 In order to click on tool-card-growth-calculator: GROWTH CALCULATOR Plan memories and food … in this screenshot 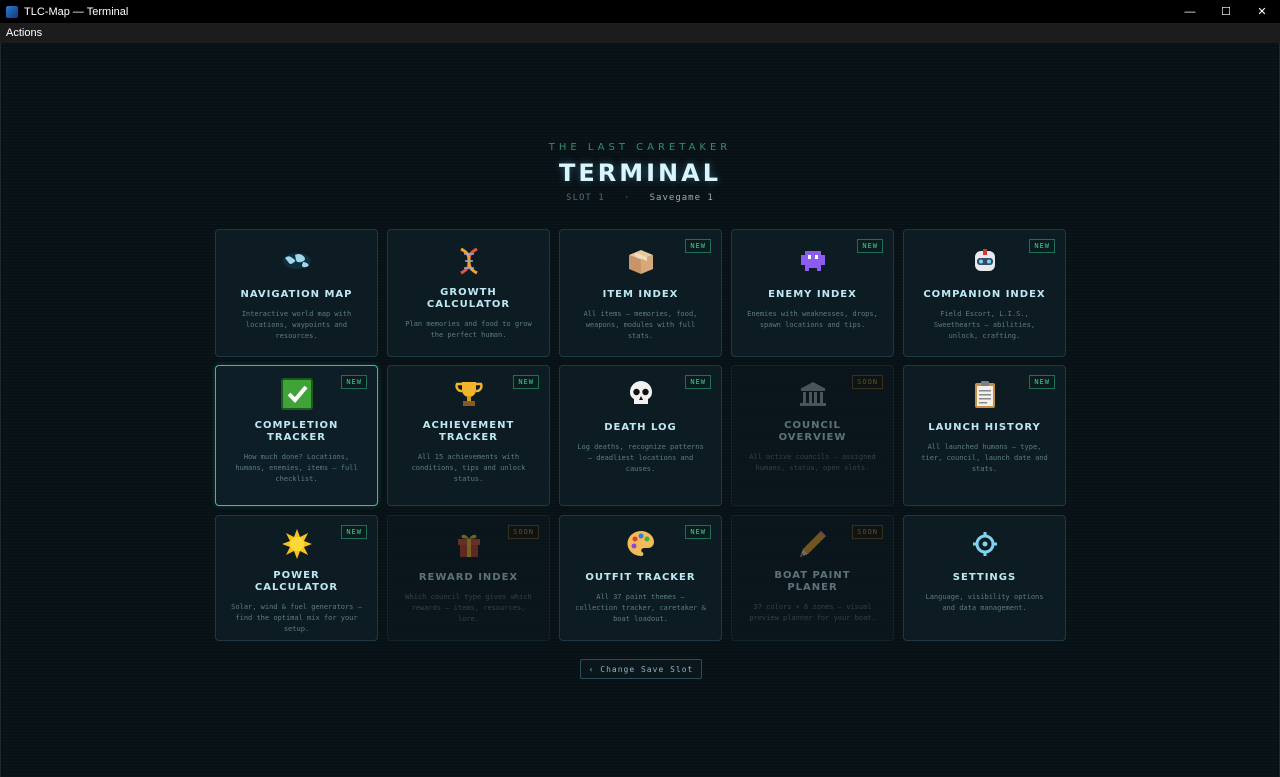, I will do `click(468, 293)`.